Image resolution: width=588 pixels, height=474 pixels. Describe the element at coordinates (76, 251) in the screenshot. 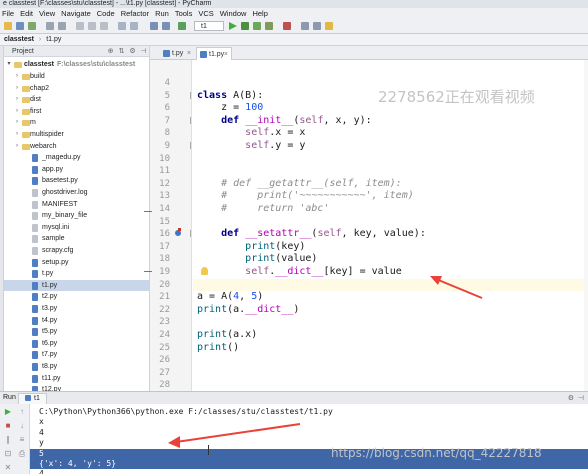

I see `tree-file: scrapy.cfg` at that location.